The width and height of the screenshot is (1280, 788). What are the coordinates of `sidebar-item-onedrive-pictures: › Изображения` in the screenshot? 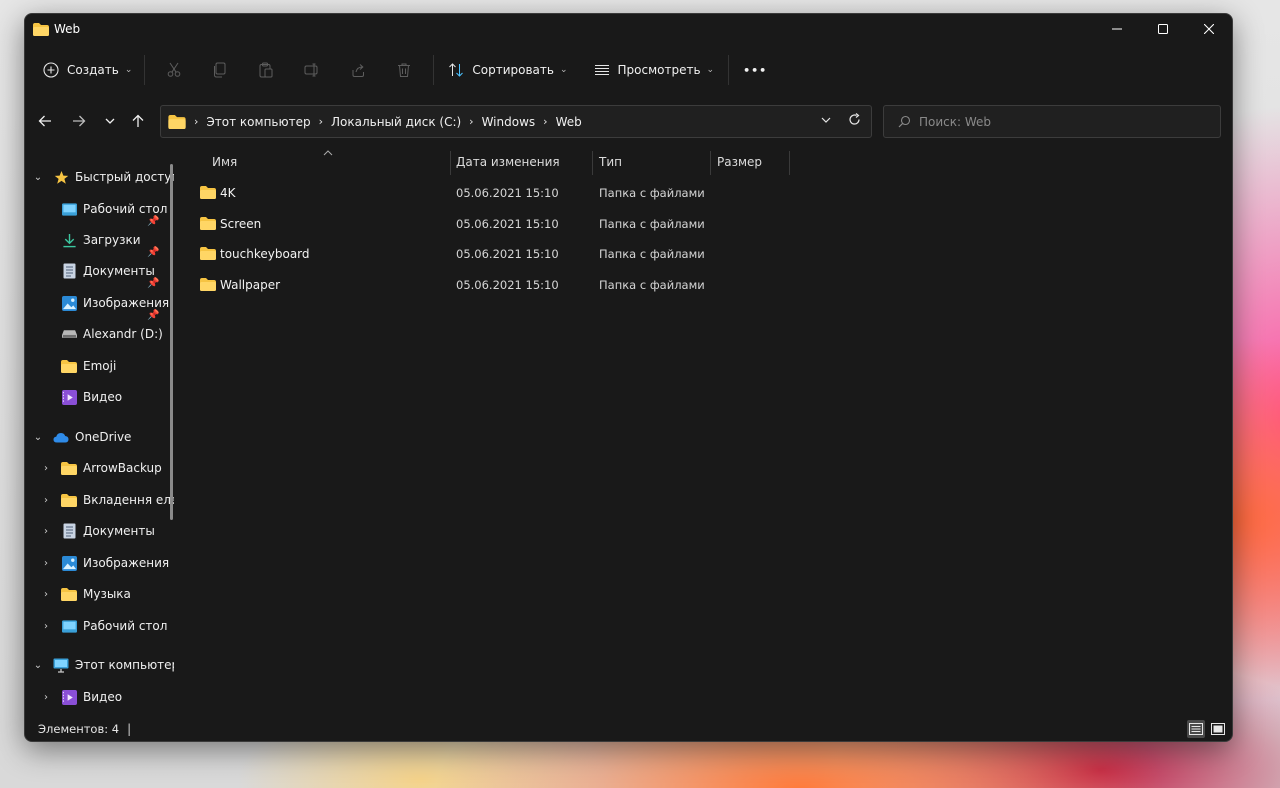 It's located at (99, 563).